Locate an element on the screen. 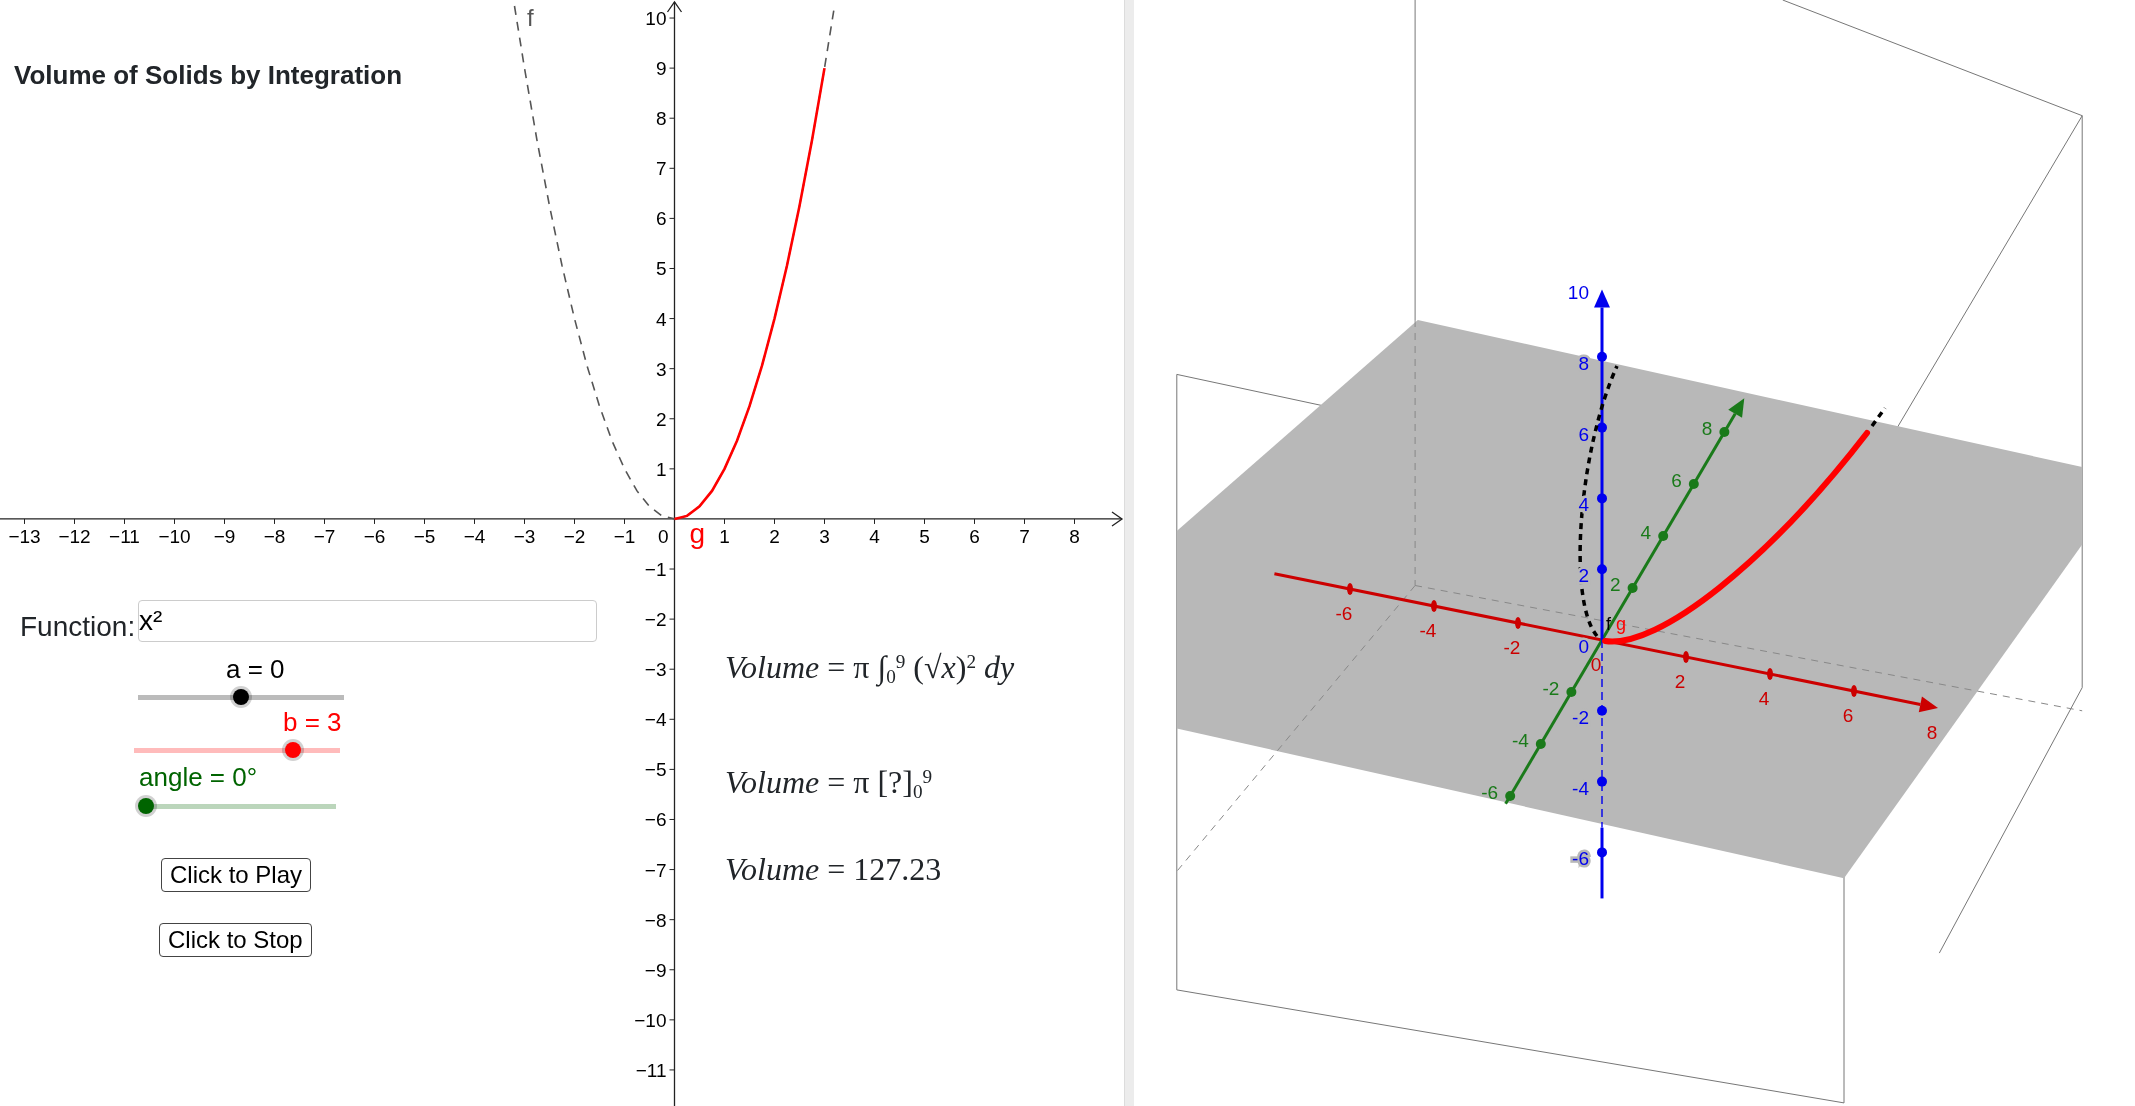 Image resolution: width=2135 pixels, height=1106 pixels. slider-label: angle = 0° is located at coordinates (198, 777).